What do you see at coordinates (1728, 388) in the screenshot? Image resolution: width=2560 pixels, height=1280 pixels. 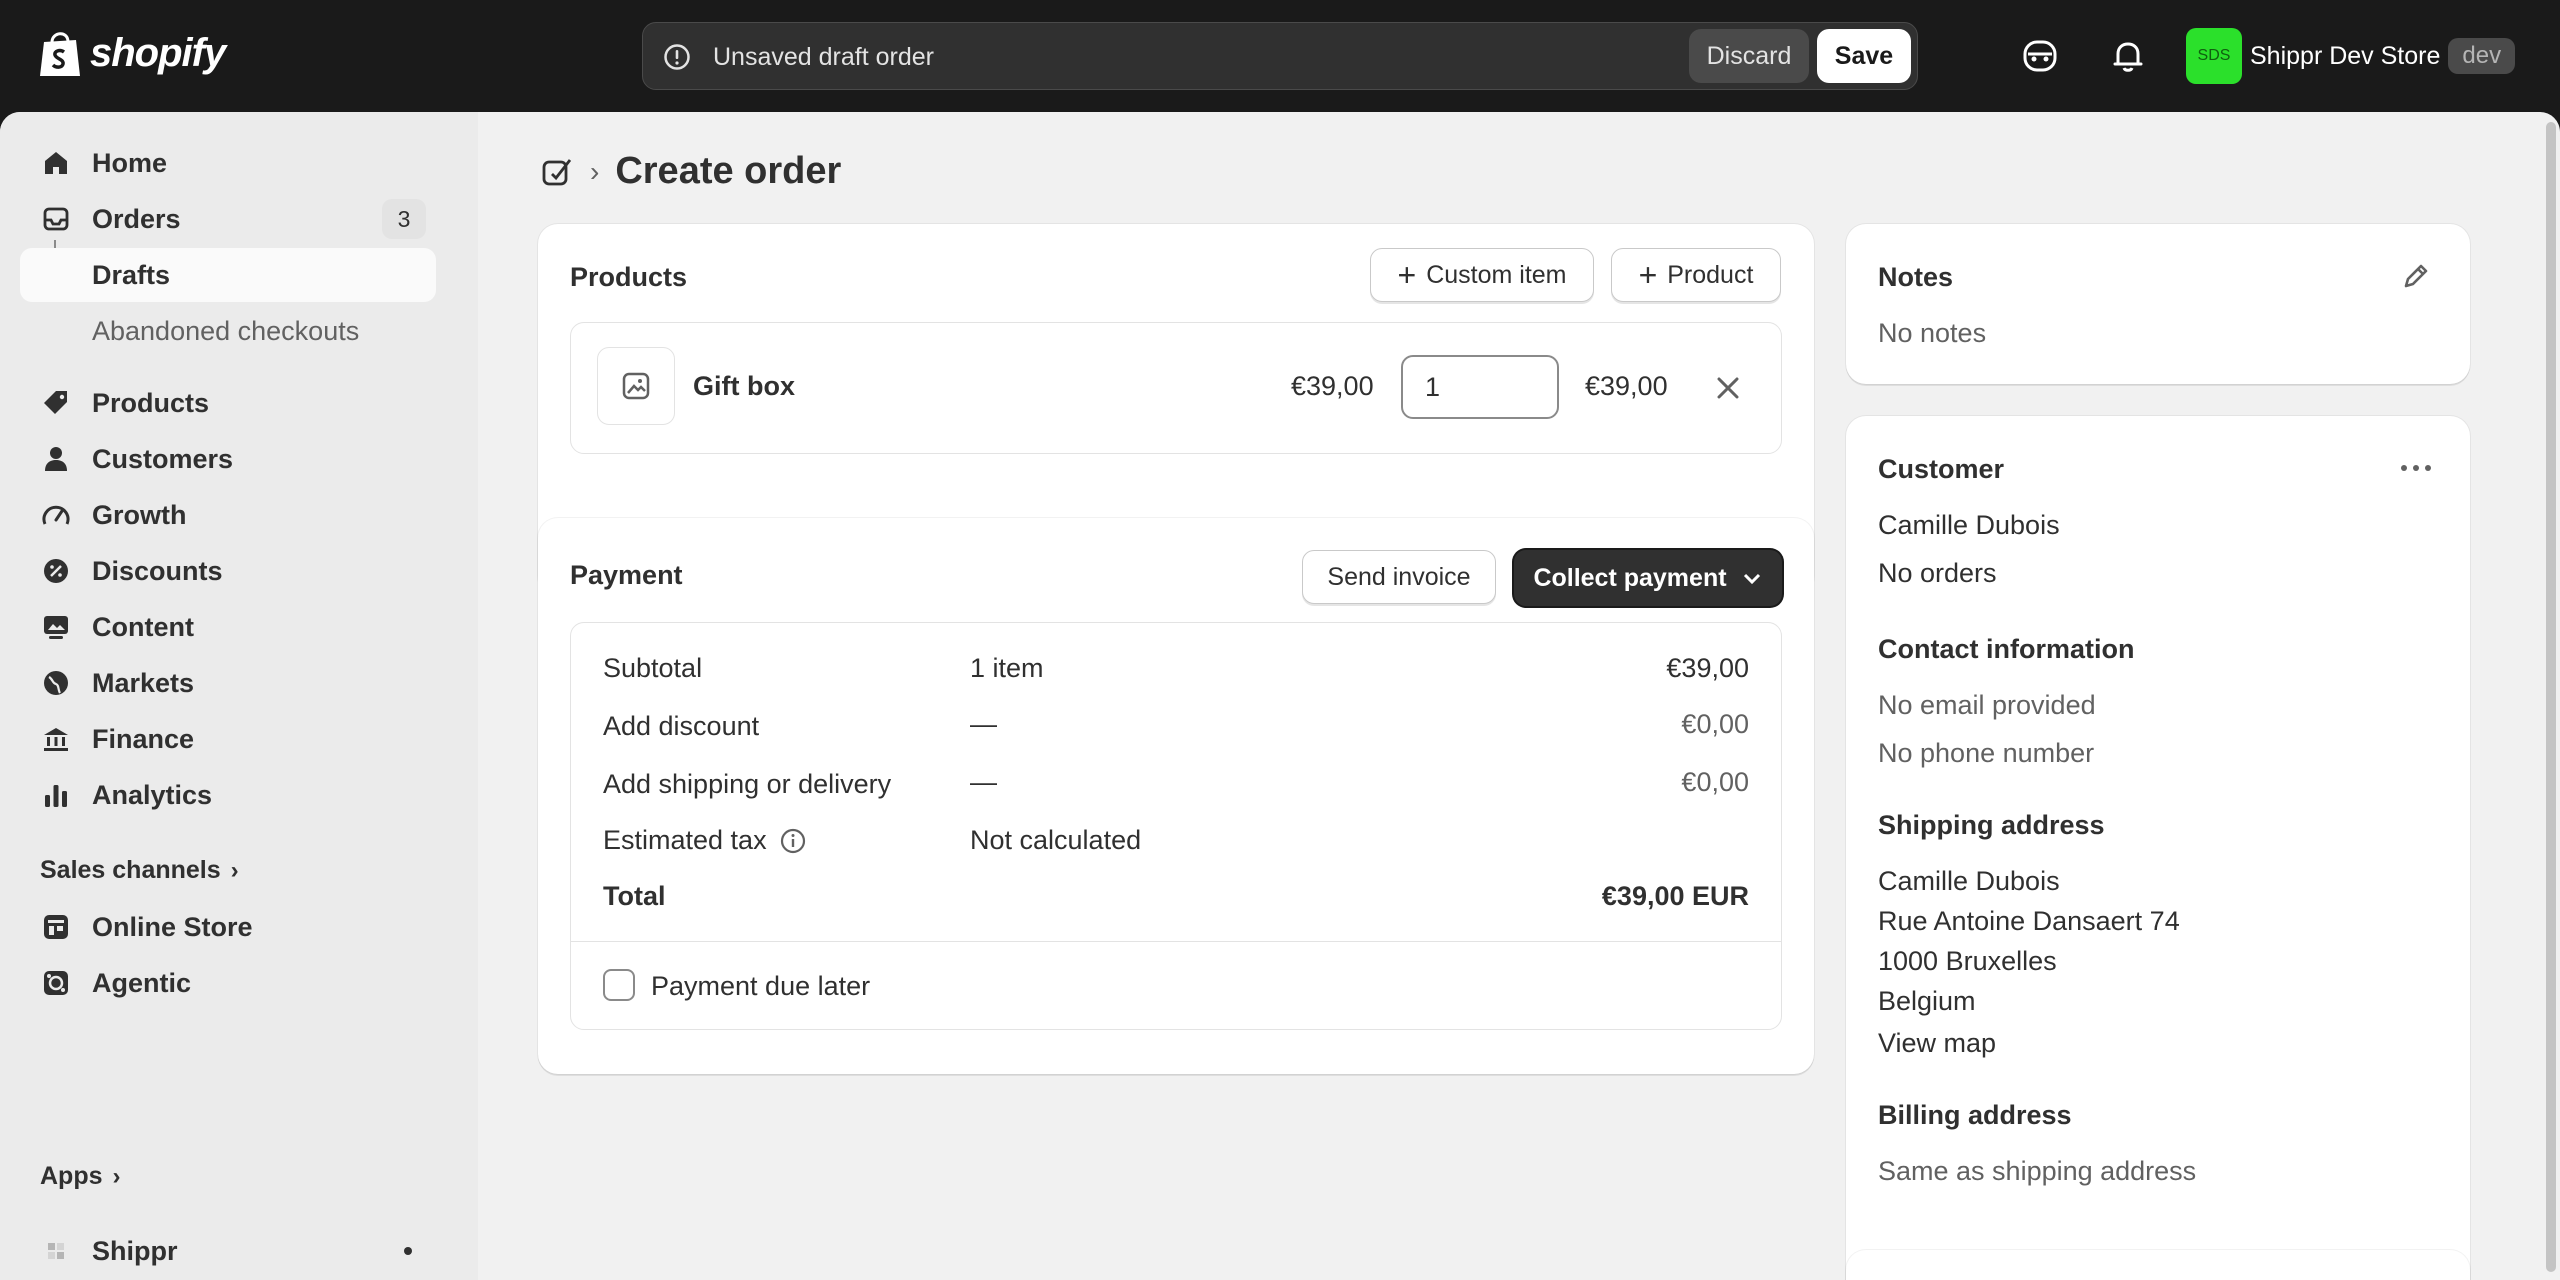 I see `close-icon` at bounding box center [1728, 388].